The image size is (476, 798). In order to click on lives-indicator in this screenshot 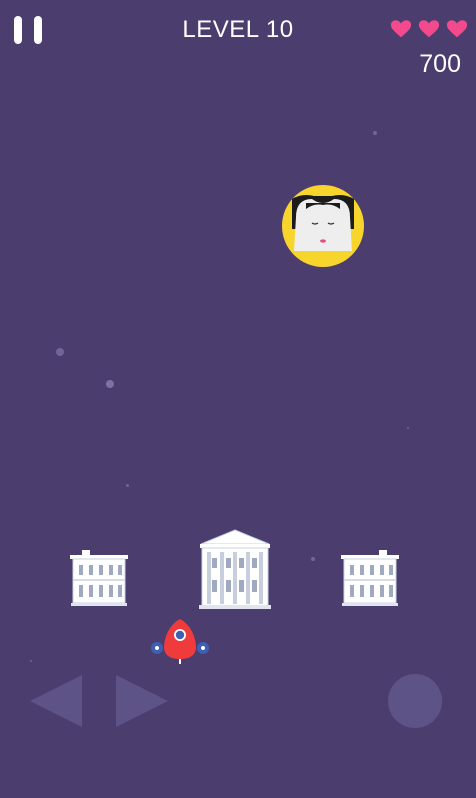, I will do `click(429, 29)`.